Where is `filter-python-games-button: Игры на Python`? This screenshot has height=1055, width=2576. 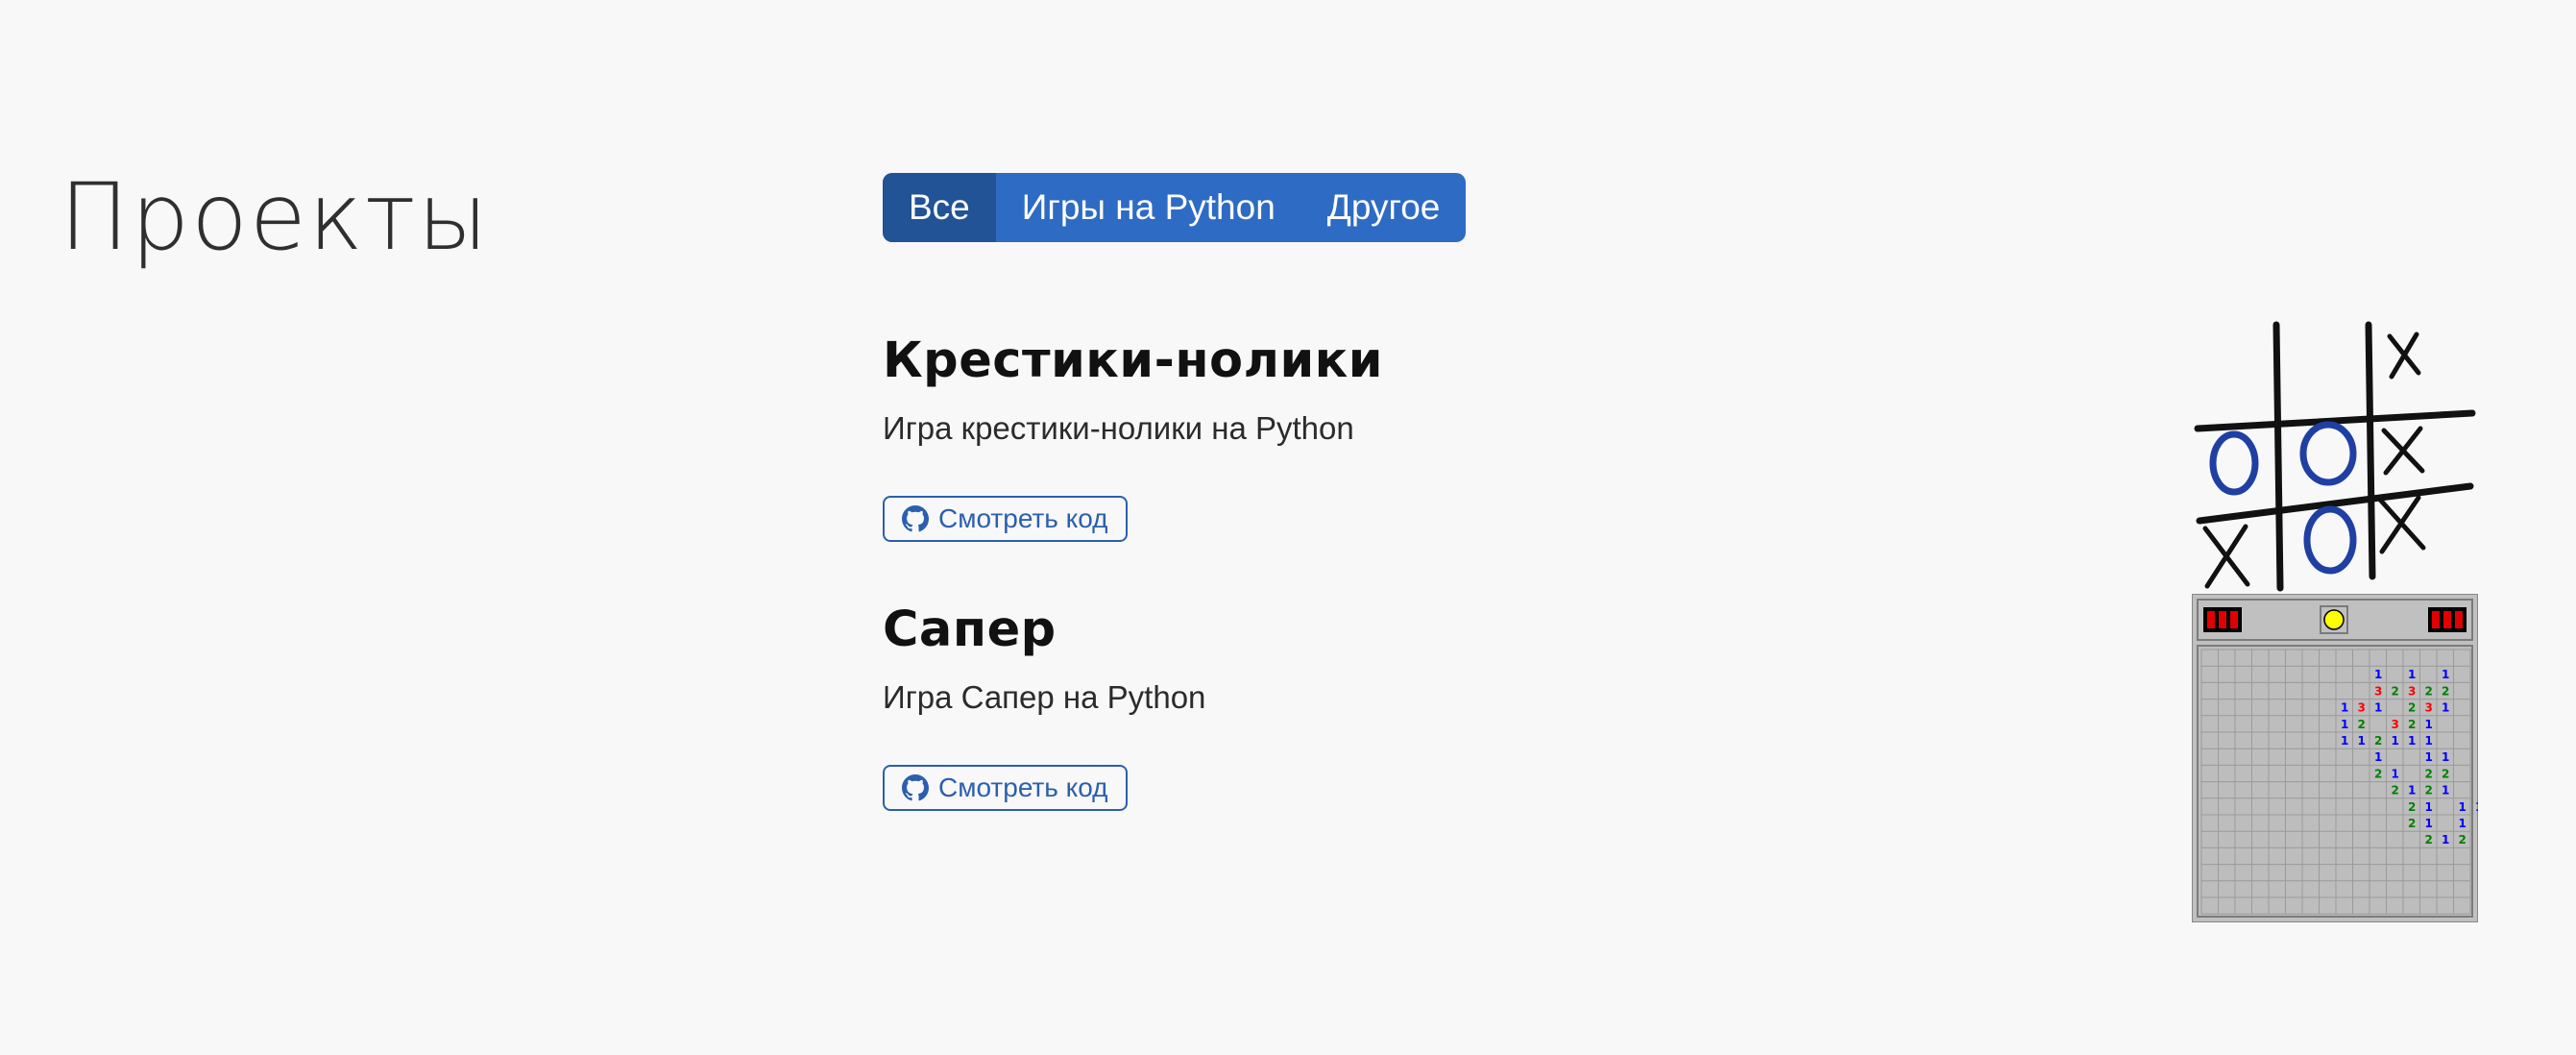 filter-python-games-button: Игры на Python is located at coordinates (1148, 207).